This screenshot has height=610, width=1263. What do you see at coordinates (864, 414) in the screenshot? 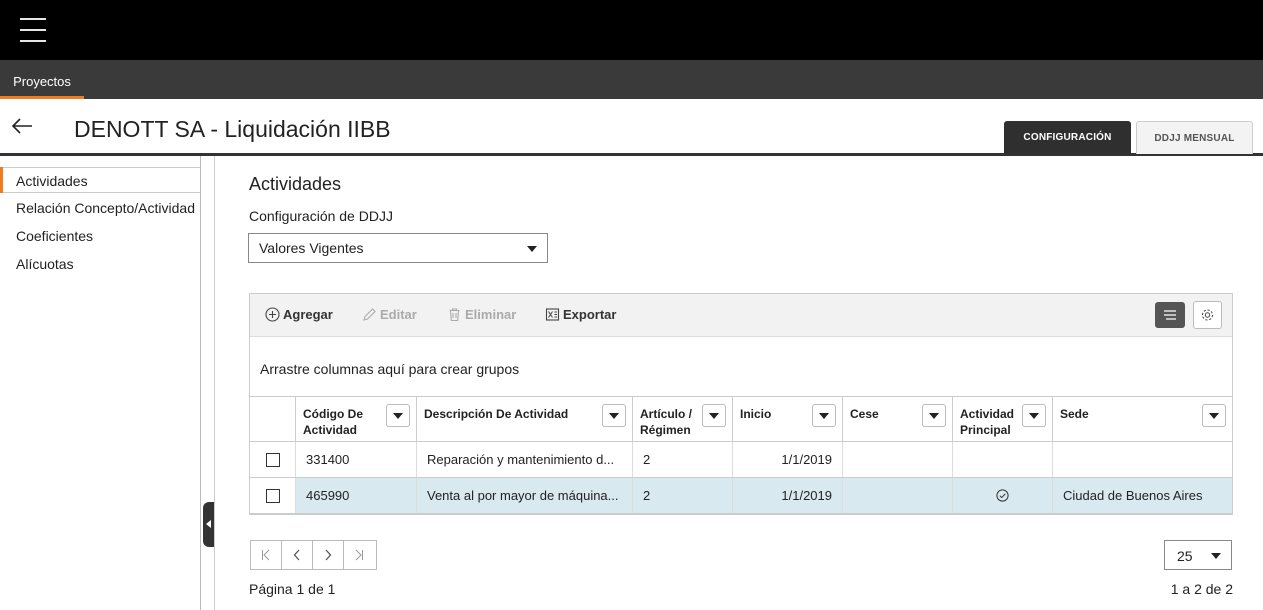
I see `column-header-label: Cese` at bounding box center [864, 414].